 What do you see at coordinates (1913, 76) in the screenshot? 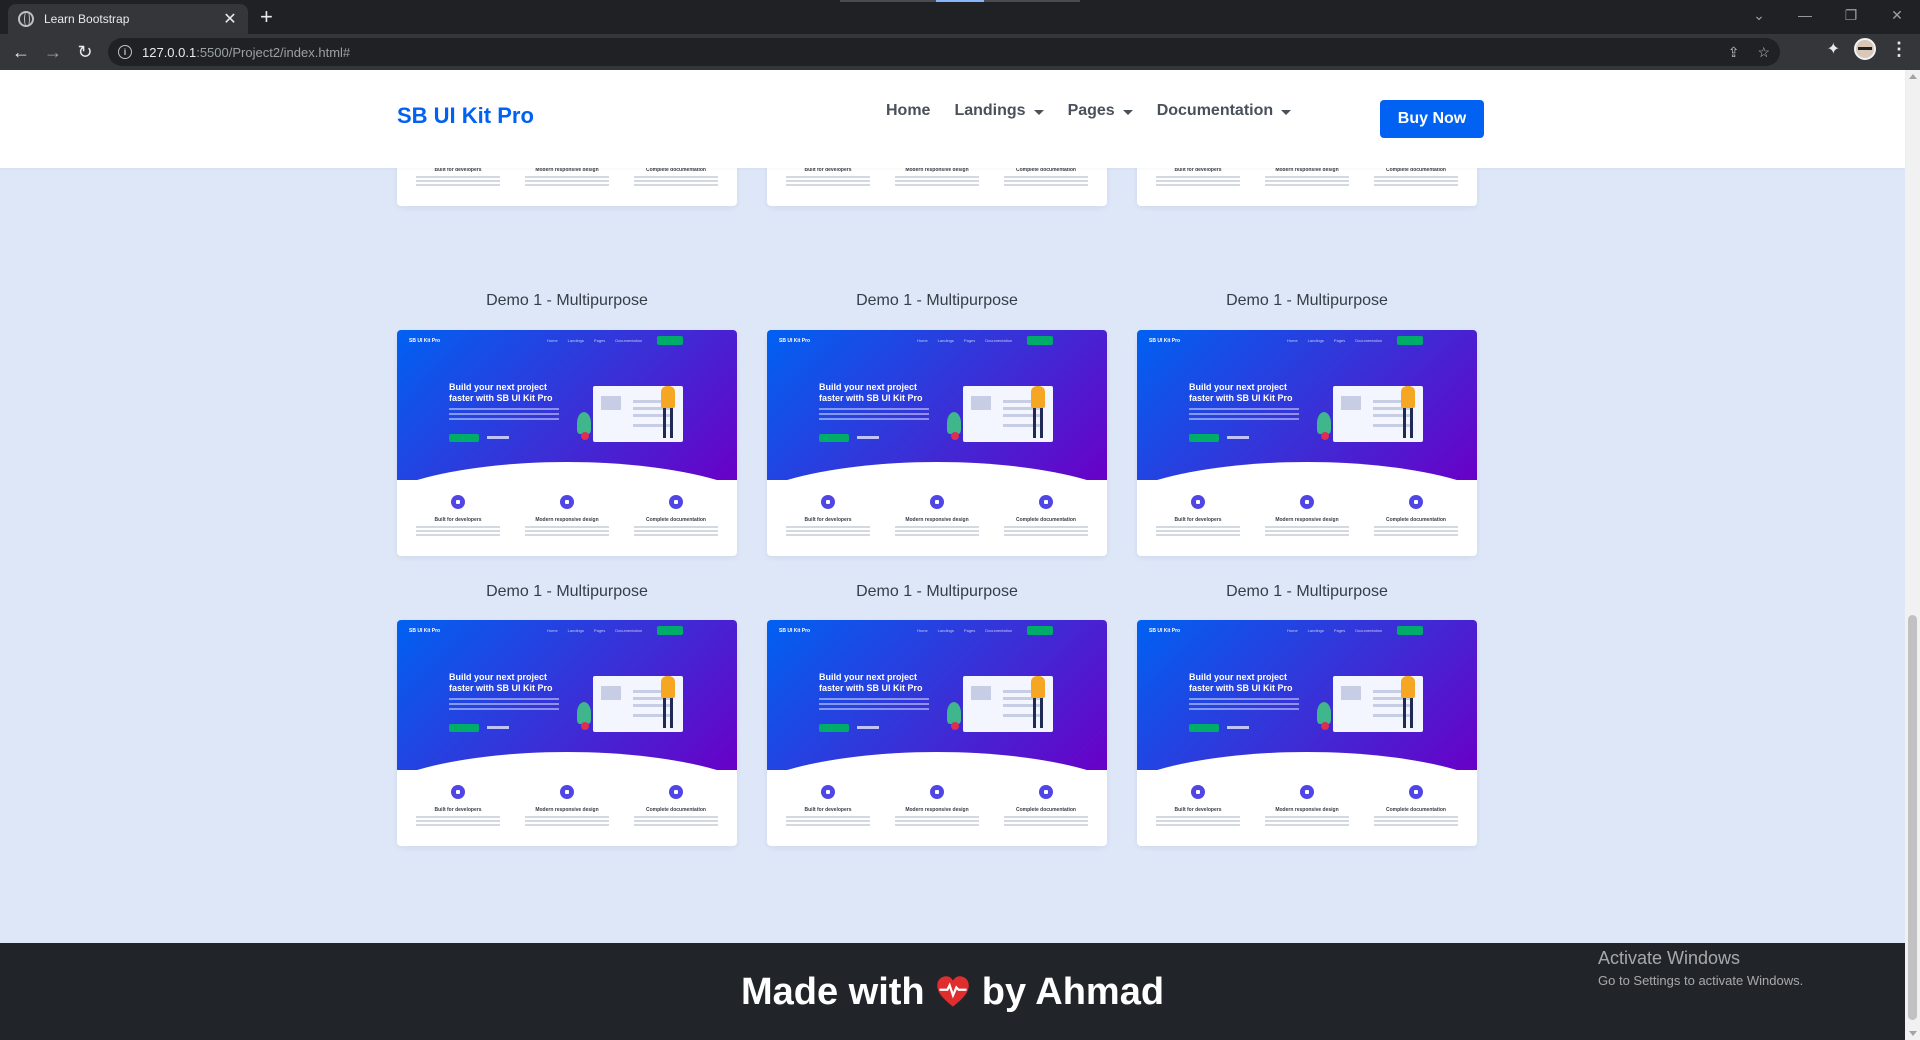
I see `scroll-up-arrow-icon` at bounding box center [1913, 76].